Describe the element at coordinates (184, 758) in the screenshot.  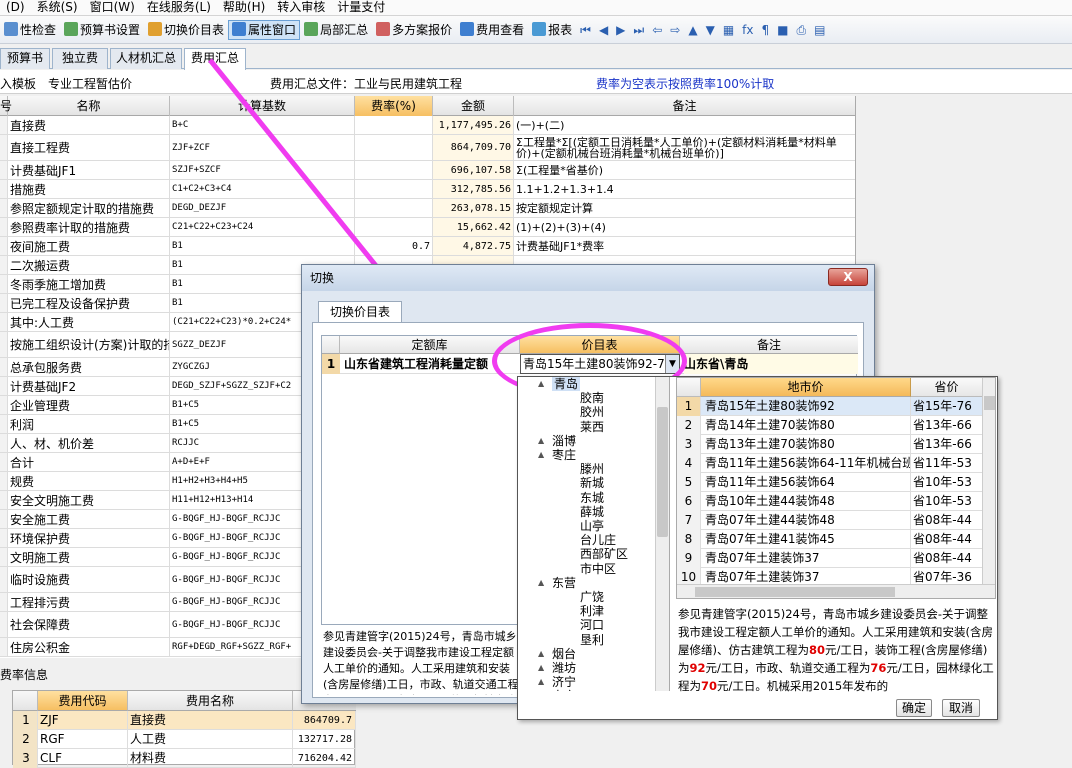
I see `rate-info-row: 3 CLF 材料费 716204.42` at that location.